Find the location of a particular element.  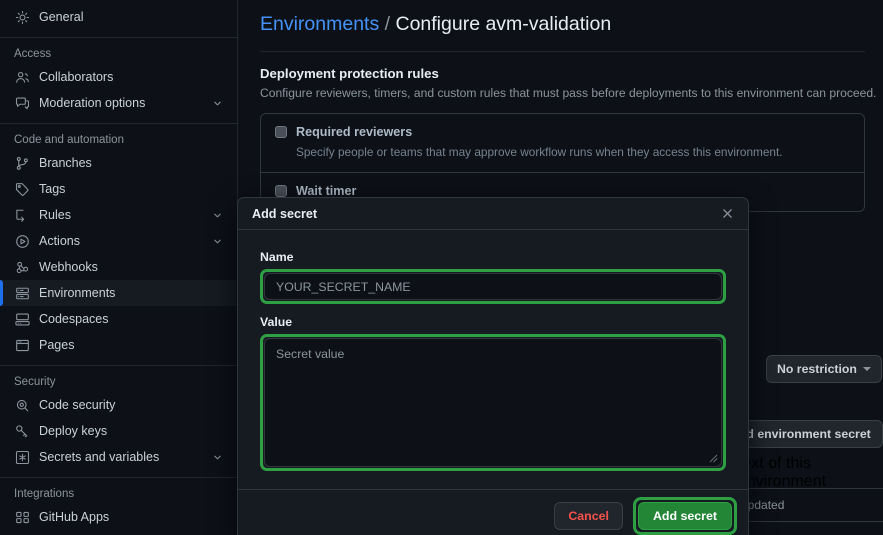

rules-icon is located at coordinates (22, 215).